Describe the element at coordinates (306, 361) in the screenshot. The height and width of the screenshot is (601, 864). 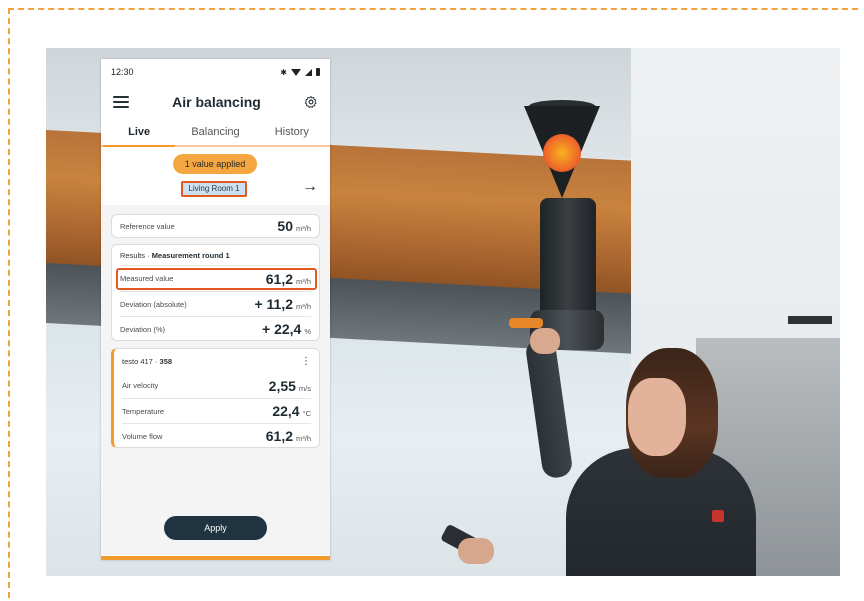
I see `more-vert-icon: ⋮` at that location.